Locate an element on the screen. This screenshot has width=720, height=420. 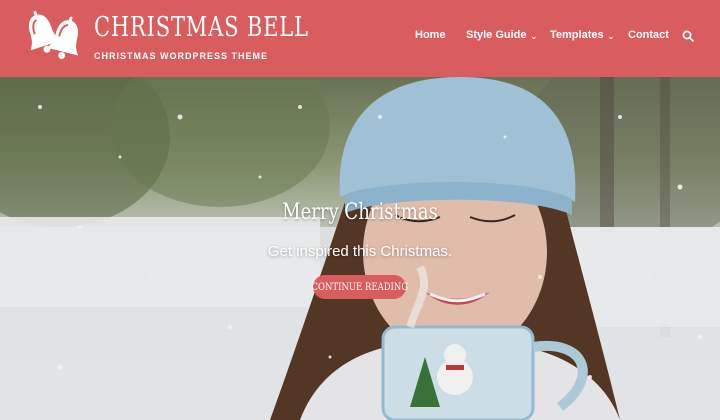
hero-subtitle: Get inspired this Christmas. is located at coordinates (360, 251).